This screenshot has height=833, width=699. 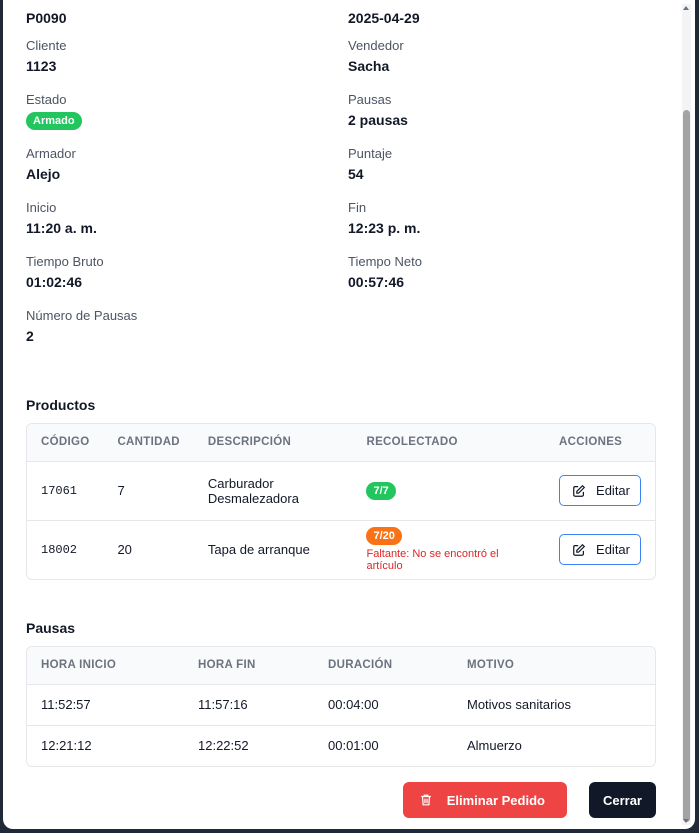 What do you see at coordinates (46, 45) in the screenshot?
I see `cliente-label: Cliente` at bounding box center [46, 45].